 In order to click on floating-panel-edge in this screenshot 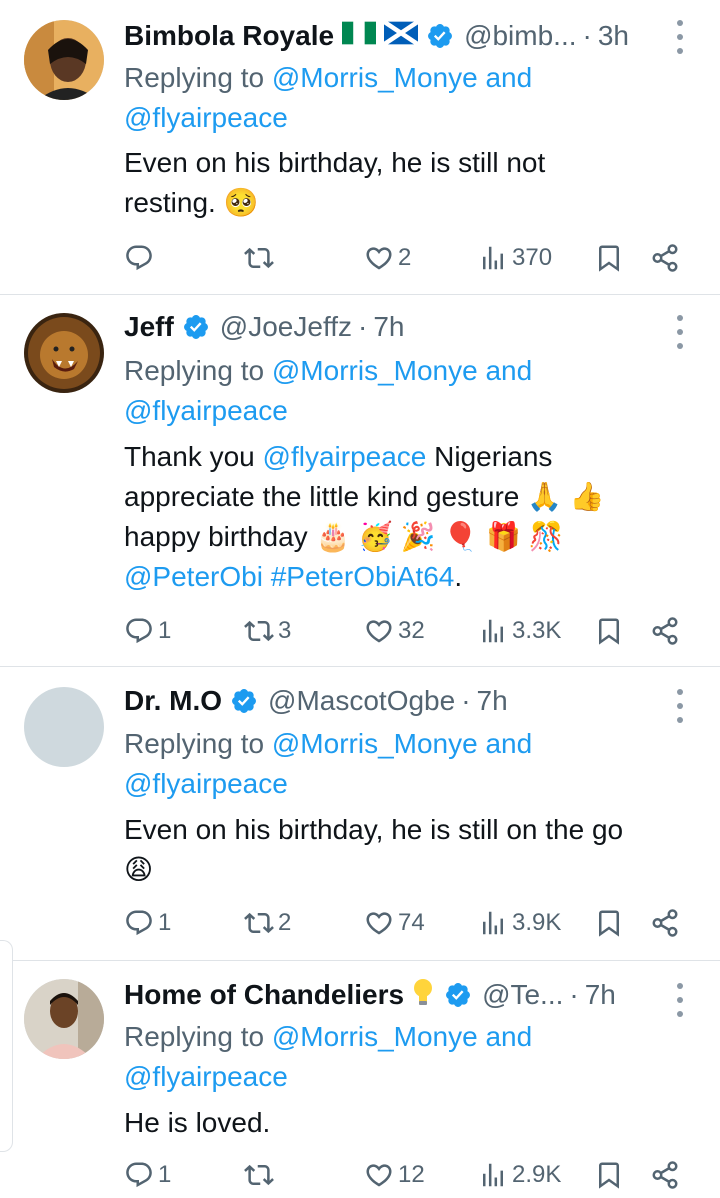, I will do `click(6, 1046)`.